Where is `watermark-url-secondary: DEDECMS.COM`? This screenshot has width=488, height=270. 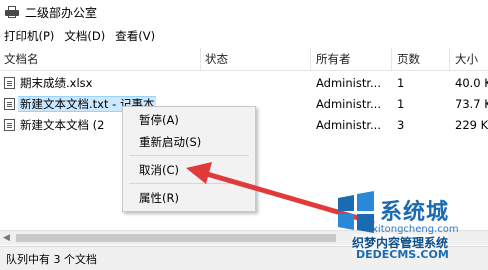 watermark-url-secondary: DEDECMS.COM is located at coordinates (402, 254).